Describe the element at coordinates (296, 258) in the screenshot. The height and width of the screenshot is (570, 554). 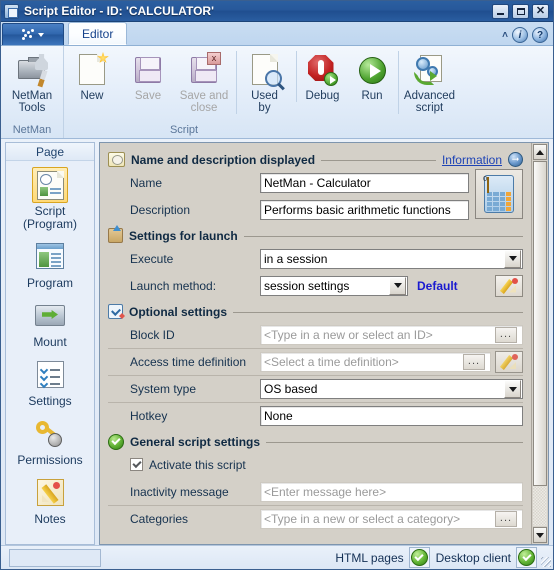
I see `execute-value: in a session` at that location.